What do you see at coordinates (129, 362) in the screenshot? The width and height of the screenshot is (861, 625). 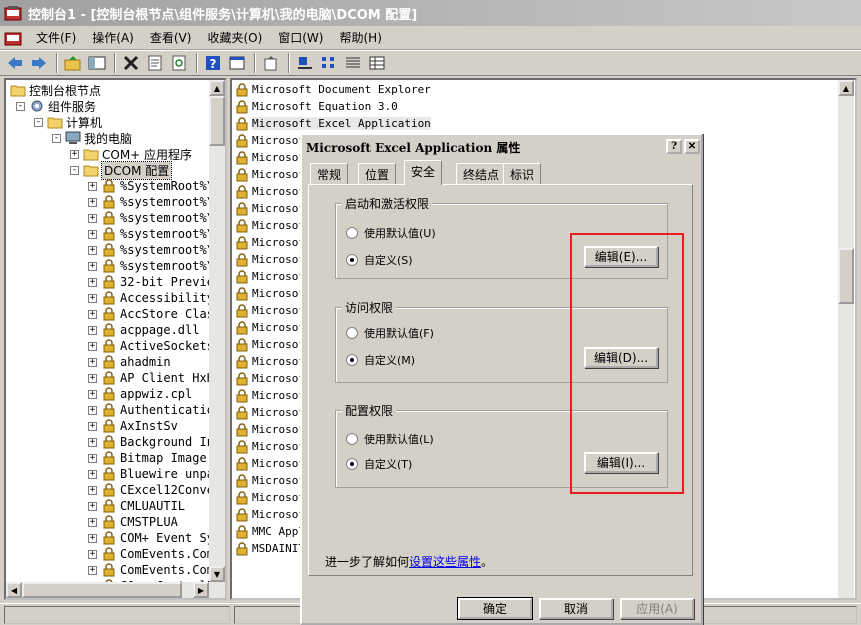 I see `tree-node-dcom-item: + ahadmin` at bounding box center [129, 362].